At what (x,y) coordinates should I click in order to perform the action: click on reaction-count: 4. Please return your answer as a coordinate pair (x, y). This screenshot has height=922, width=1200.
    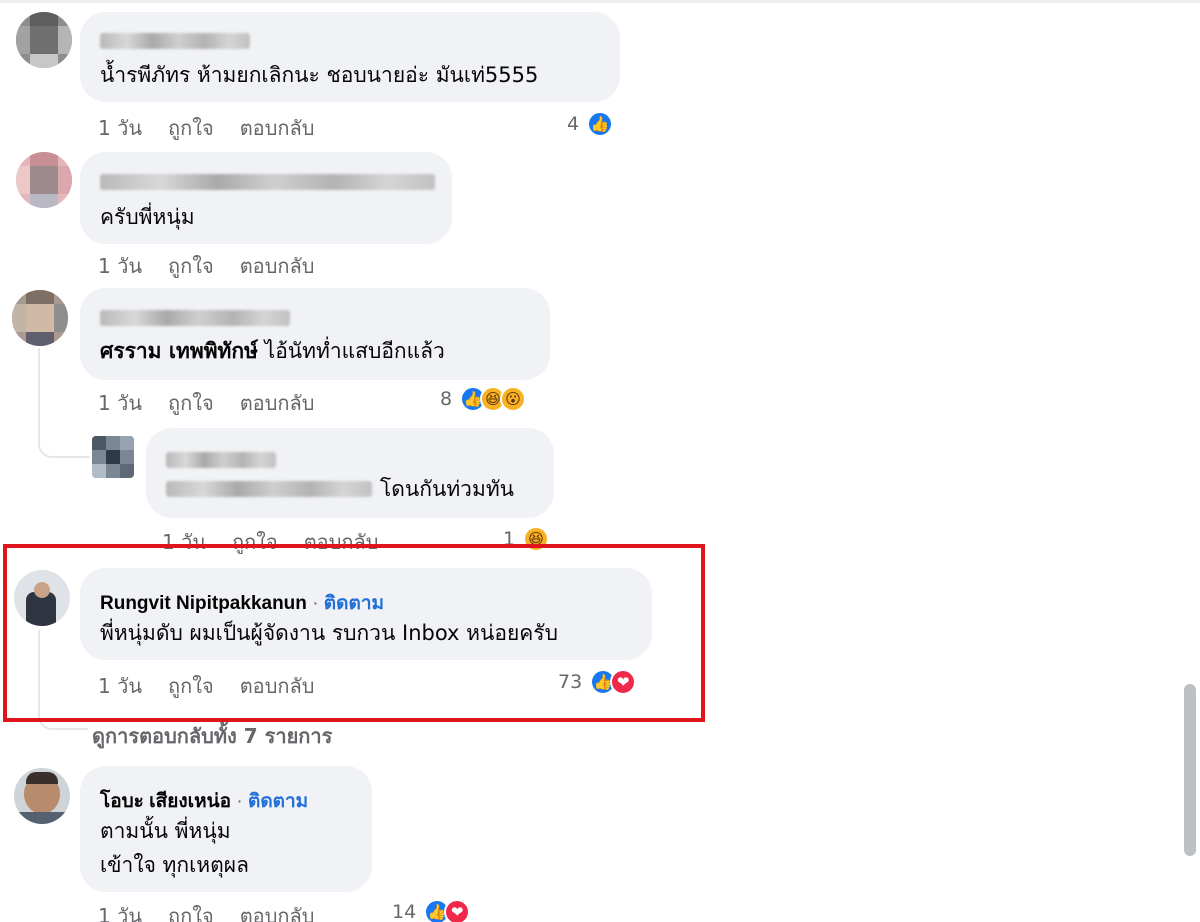
    Looking at the image, I should click on (573, 124).